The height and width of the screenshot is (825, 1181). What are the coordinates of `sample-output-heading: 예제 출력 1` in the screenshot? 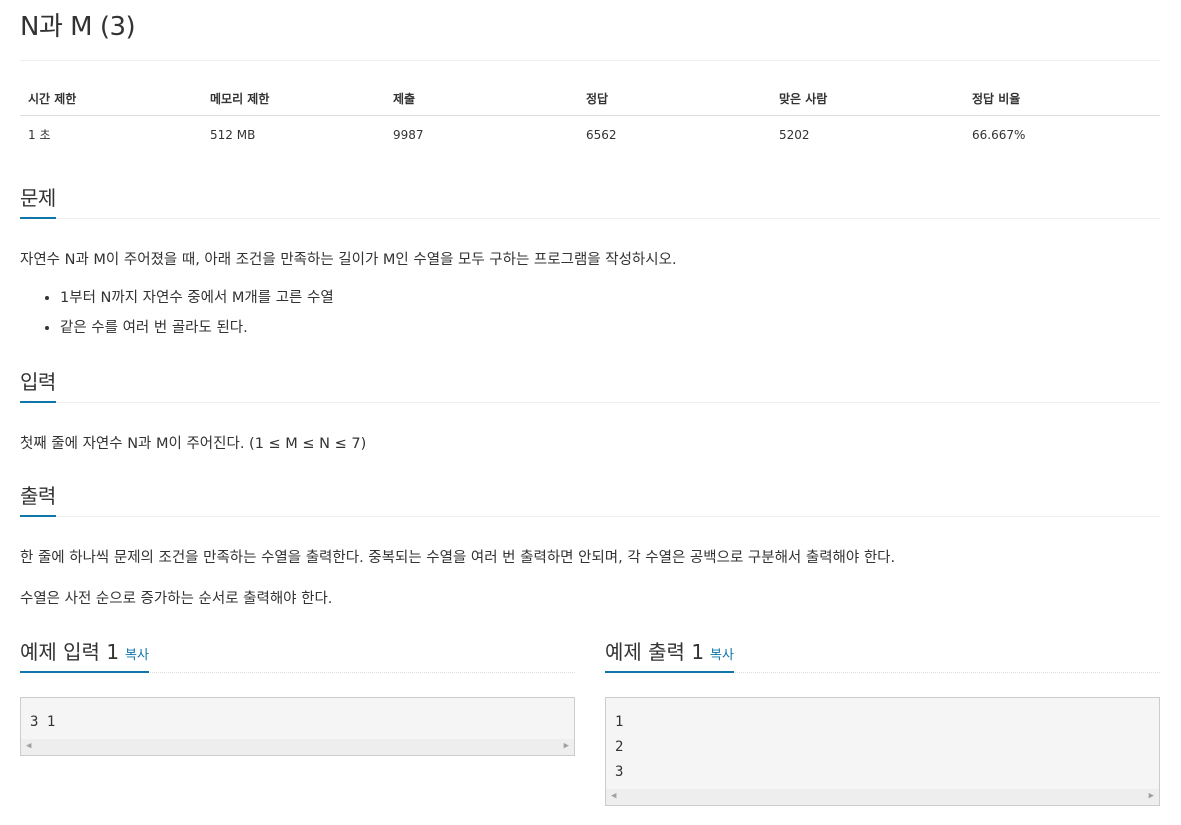 It's located at (655, 652).